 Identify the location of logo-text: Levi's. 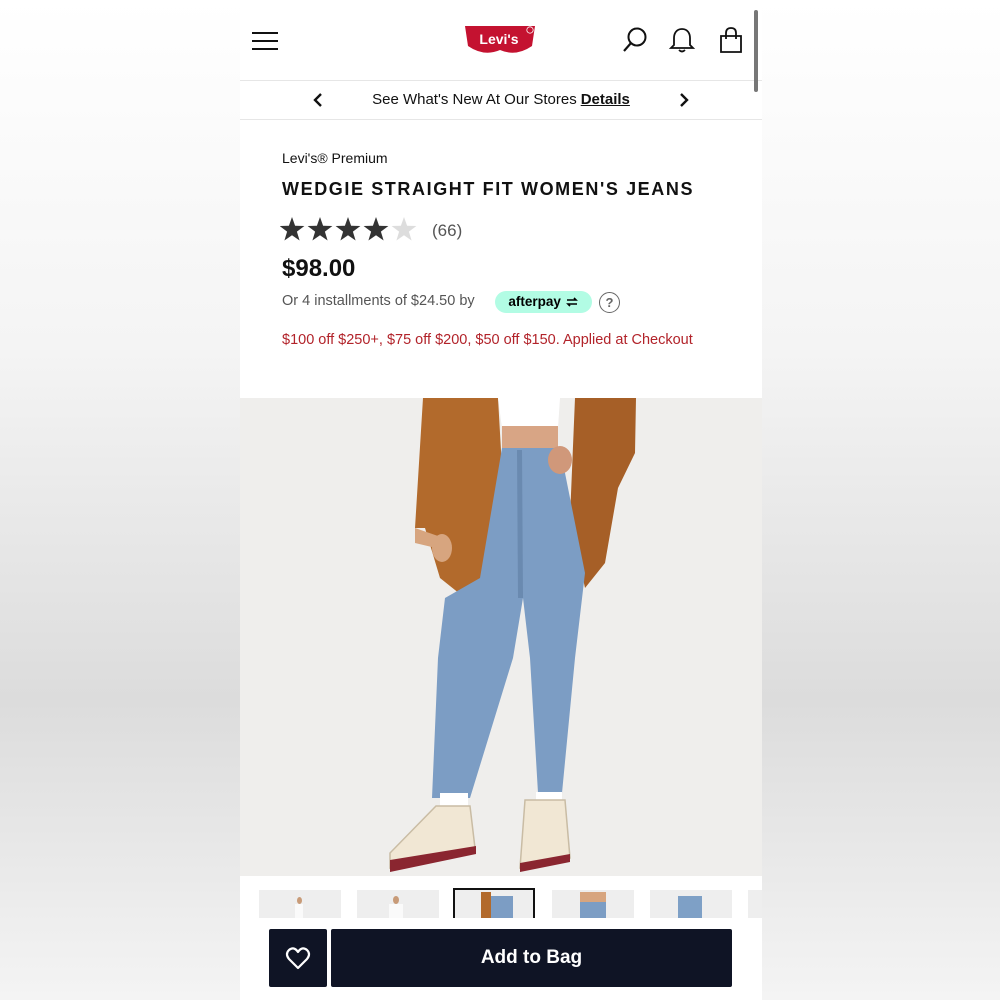
(498, 39).